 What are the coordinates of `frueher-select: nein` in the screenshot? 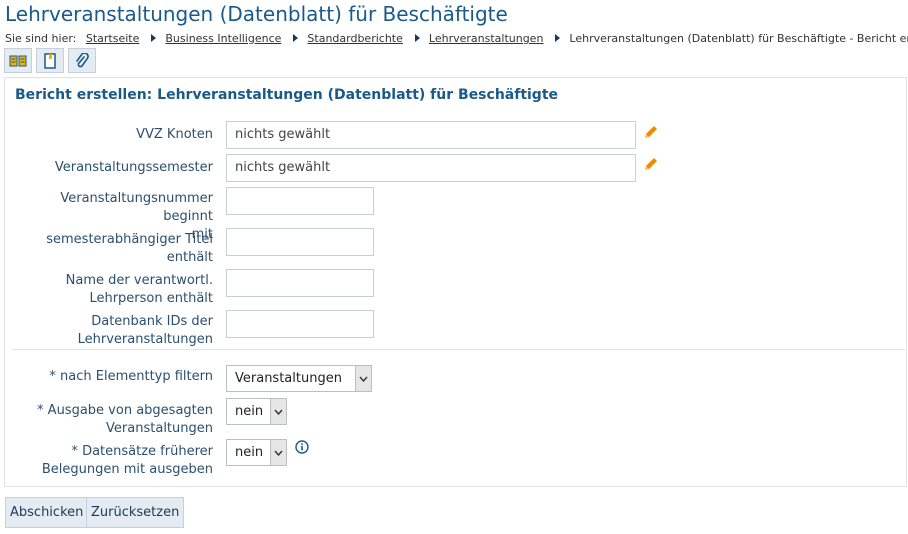 It's located at (256, 452).